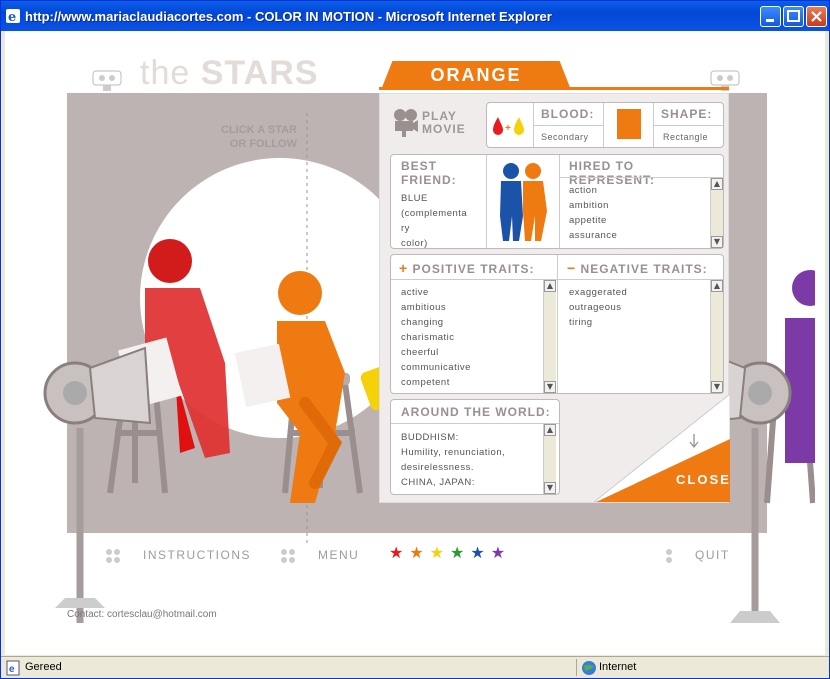 Image resolution: width=830 pixels, height=679 pixels. Describe the element at coordinates (434, 213) in the screenshot. I see `friend-line: (complementa` at that location.